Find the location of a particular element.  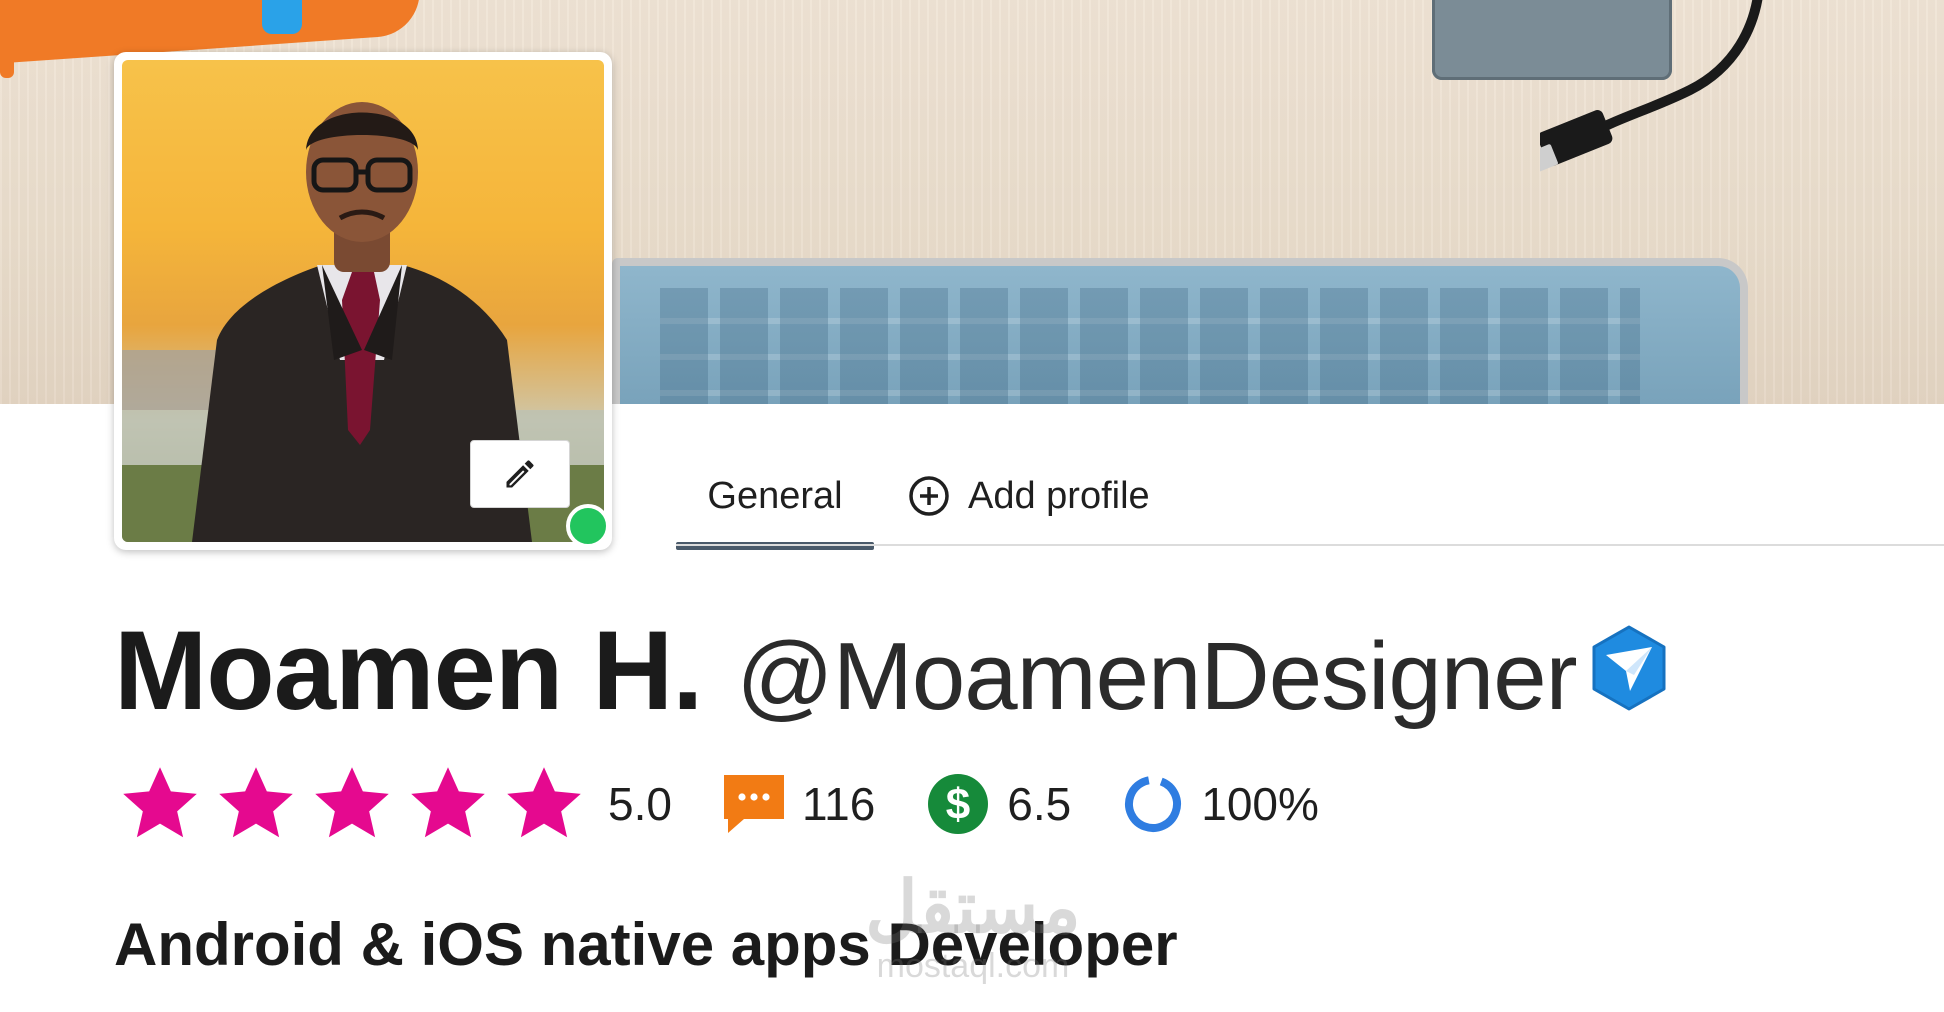

tab-add-profile-label: Add profile is located at coordinates (1059, 495).